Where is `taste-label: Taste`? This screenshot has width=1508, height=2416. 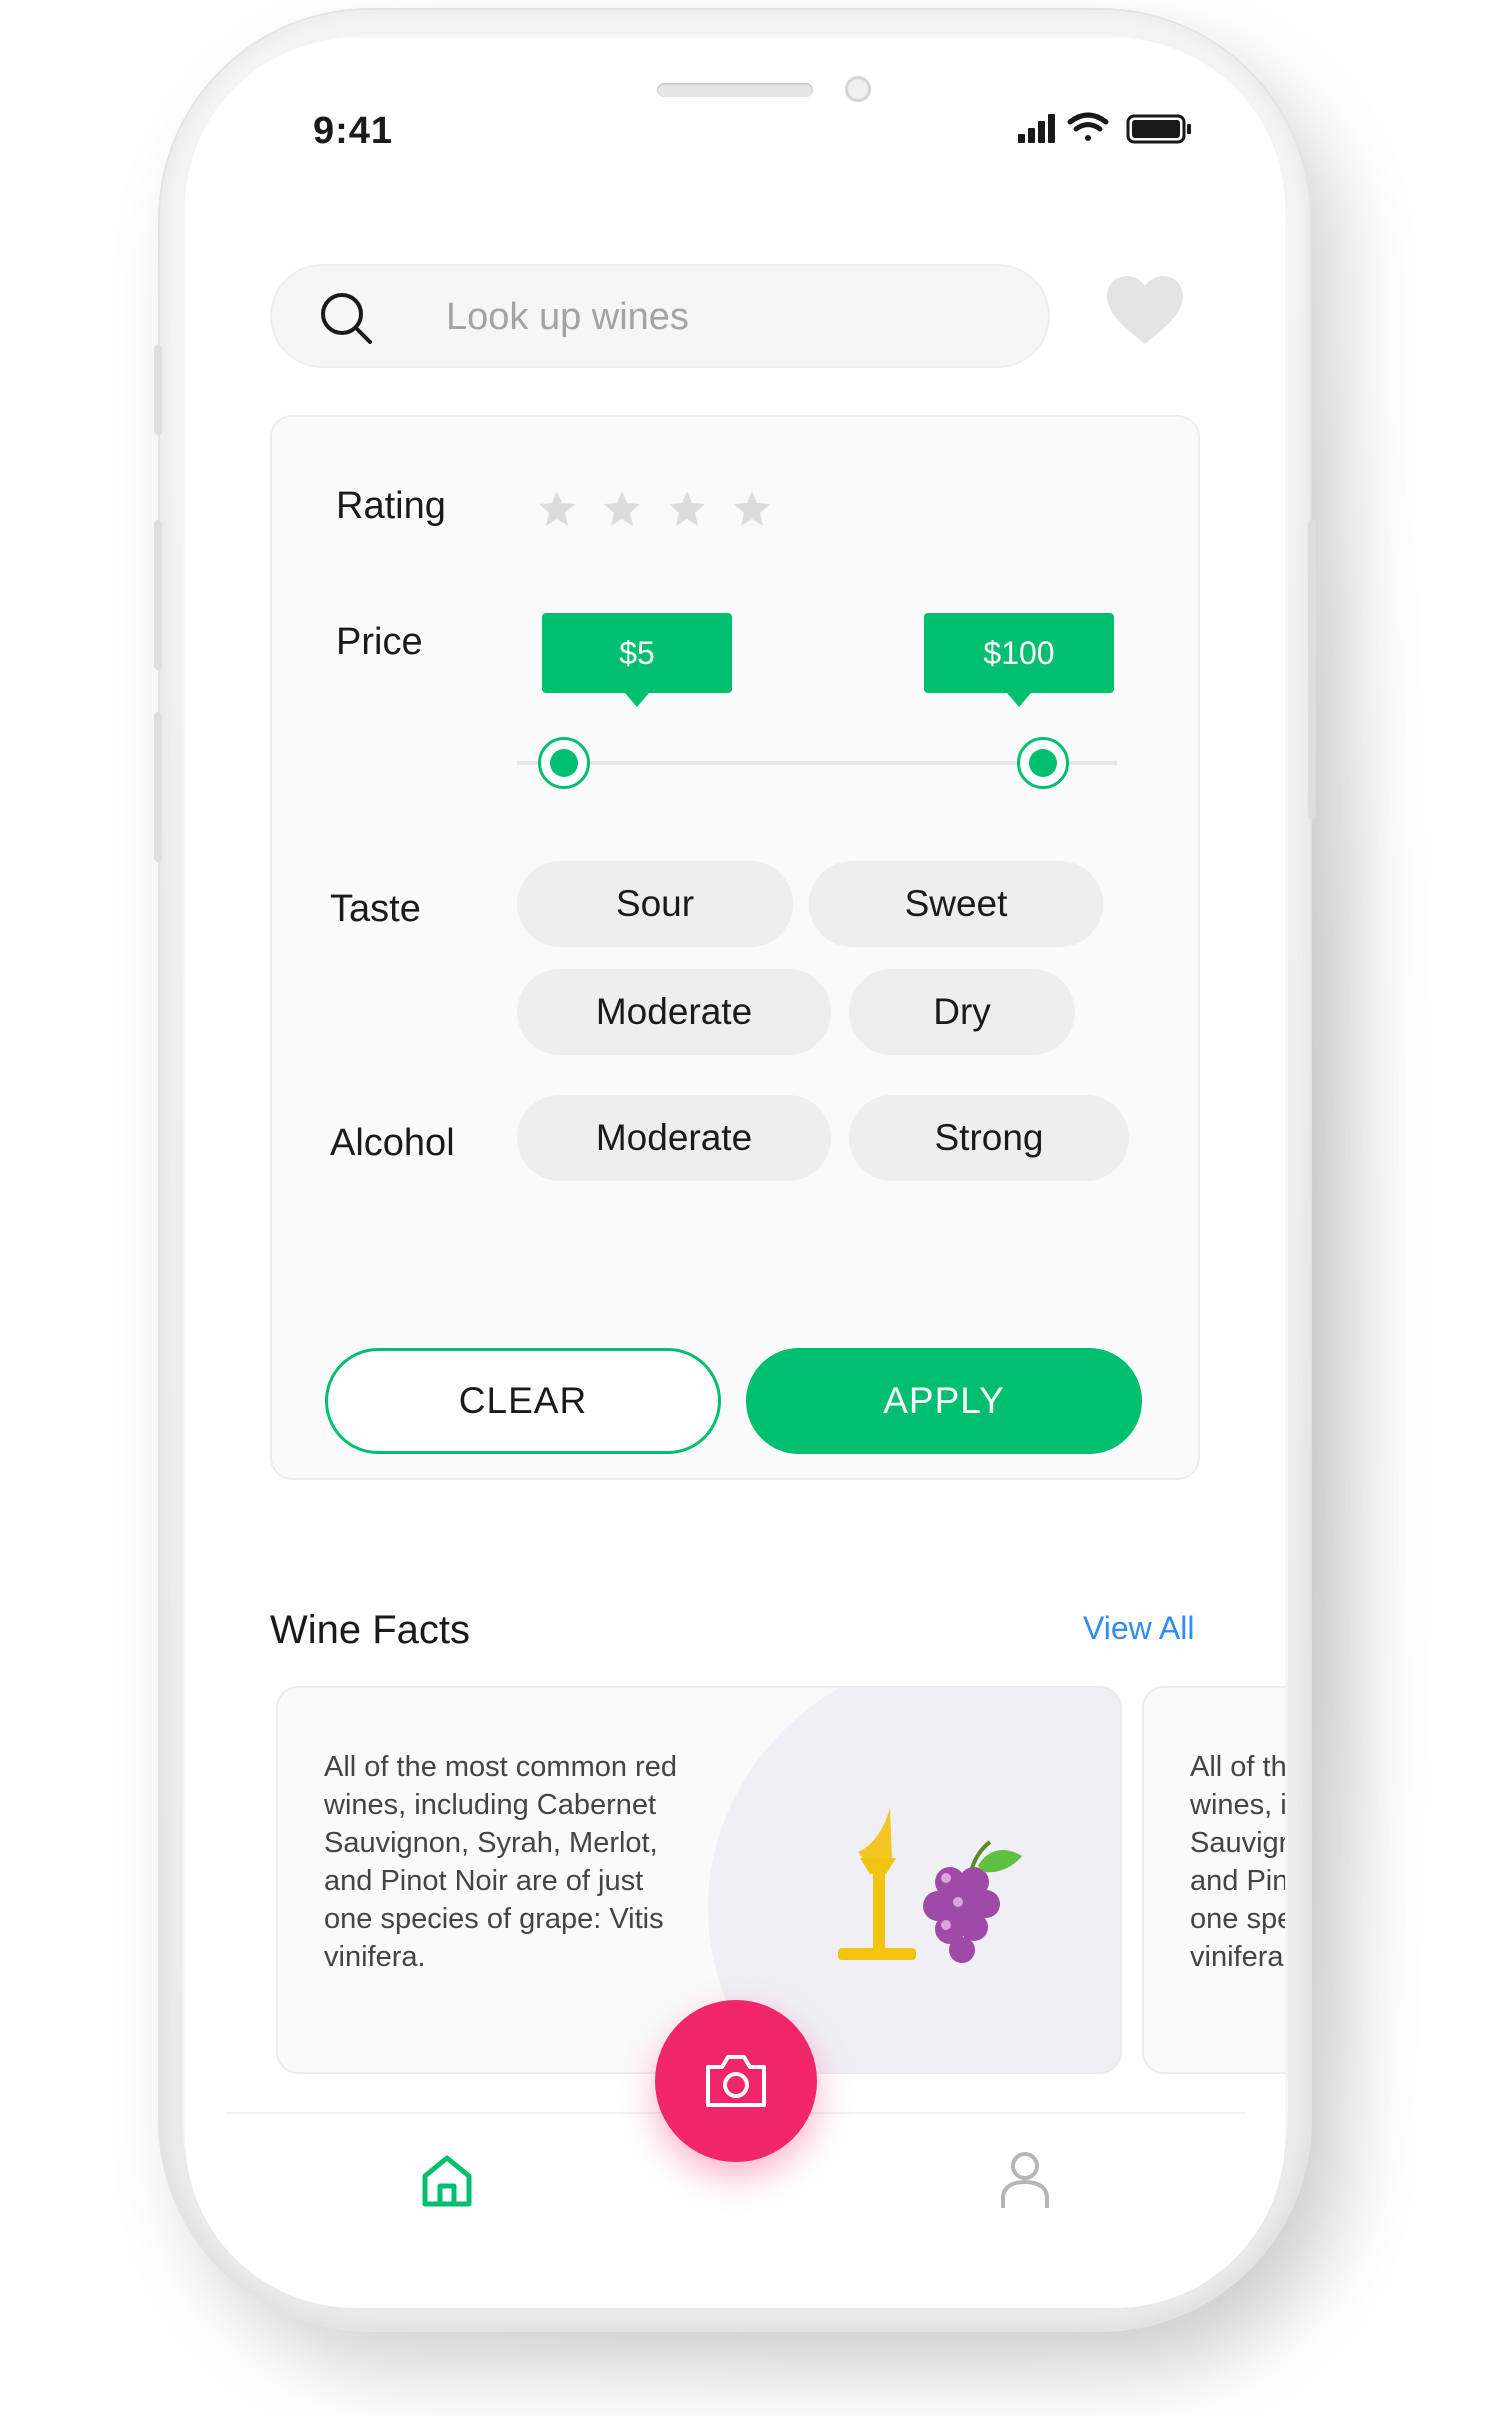 taste-label: Taste is located at coordinates (375, 909).